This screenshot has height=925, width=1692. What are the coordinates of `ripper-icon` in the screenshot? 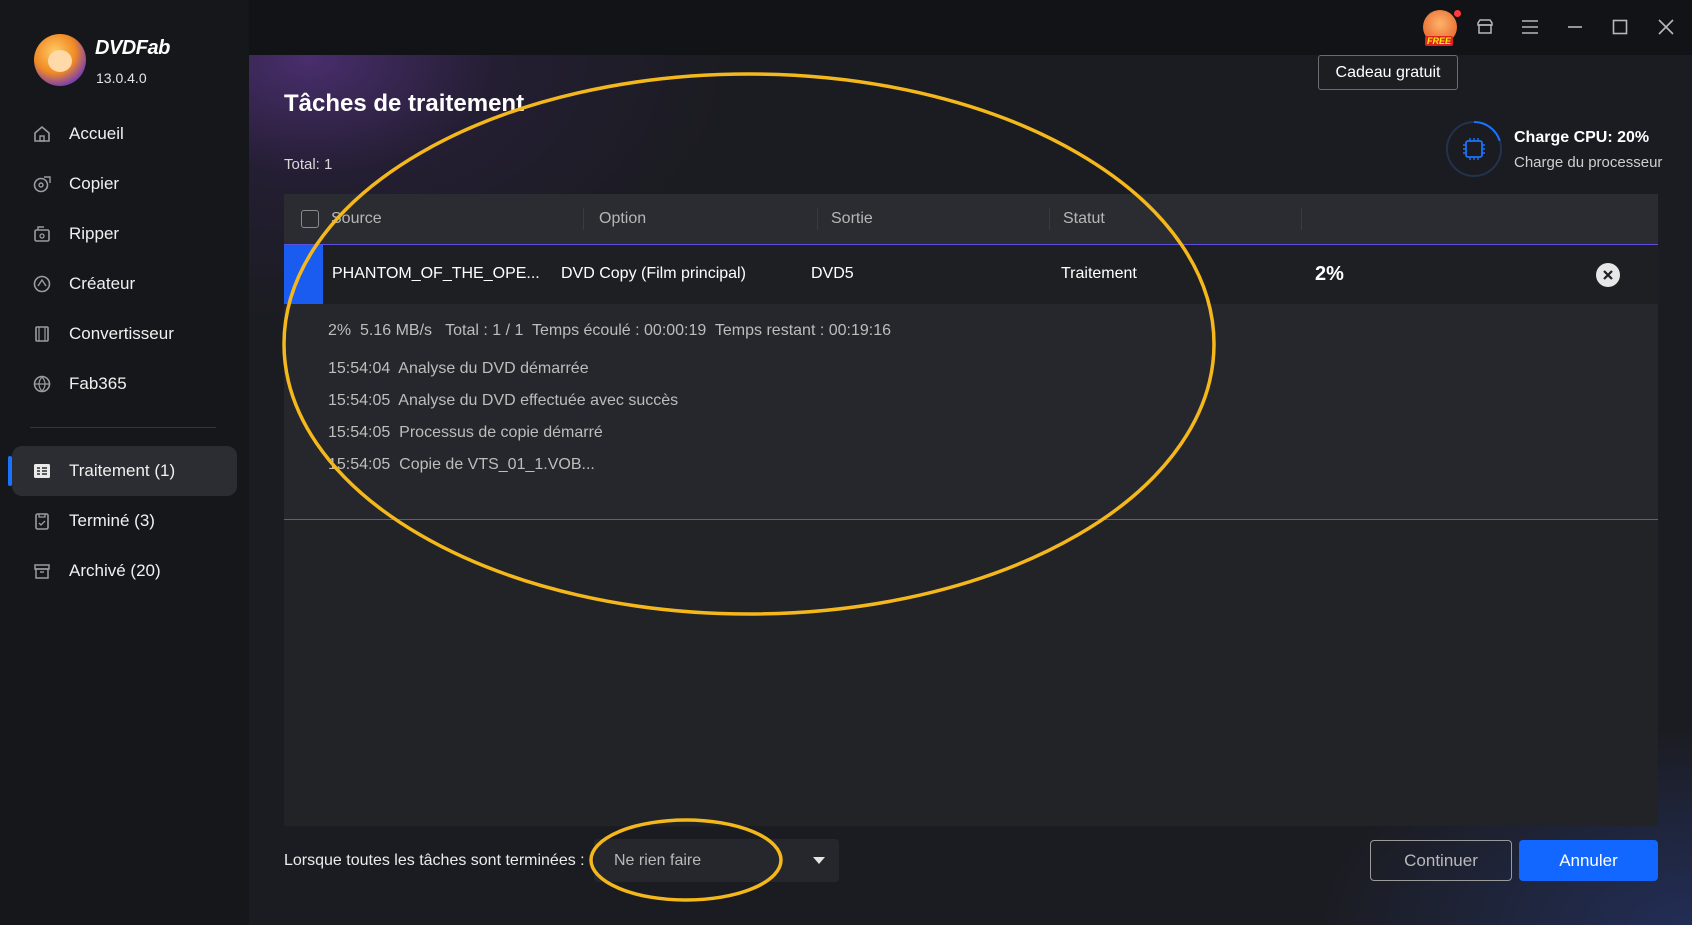 It's located at (42, 234).